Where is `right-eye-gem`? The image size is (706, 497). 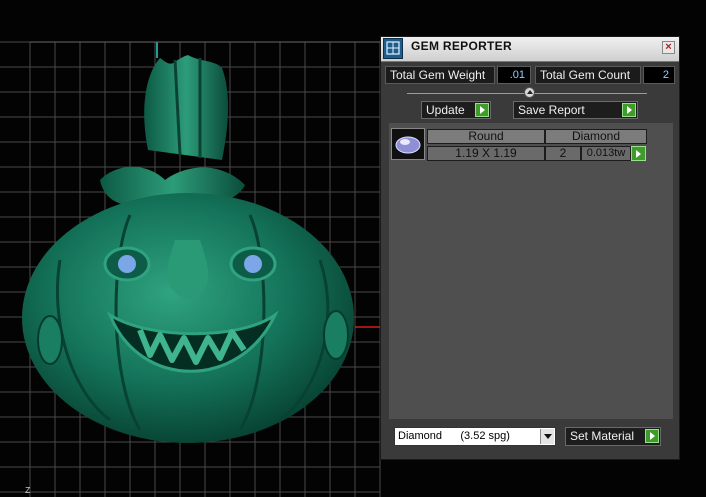
right-eye-gem is located at coordinates (253, 264).